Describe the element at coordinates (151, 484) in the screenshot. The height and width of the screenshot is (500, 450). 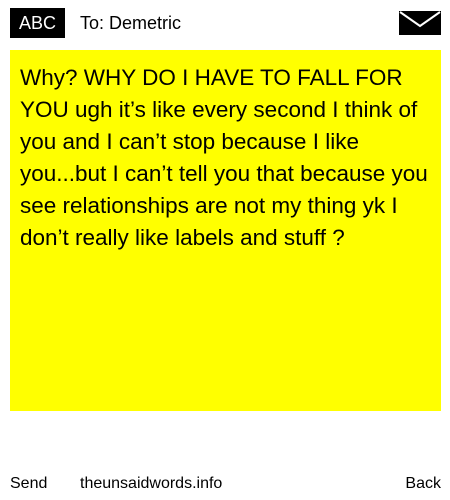
I see `site-link: theunsaidwords.info` at that location.